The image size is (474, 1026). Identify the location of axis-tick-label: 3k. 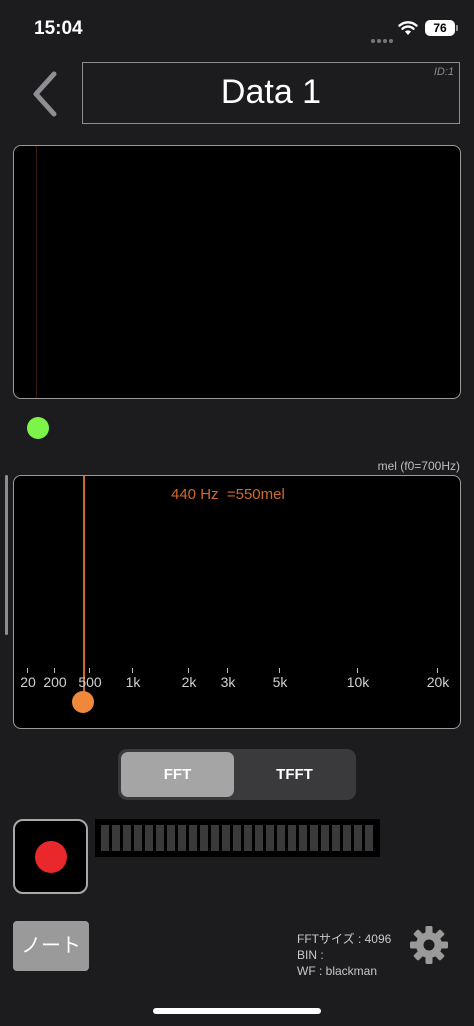
(228, 682).